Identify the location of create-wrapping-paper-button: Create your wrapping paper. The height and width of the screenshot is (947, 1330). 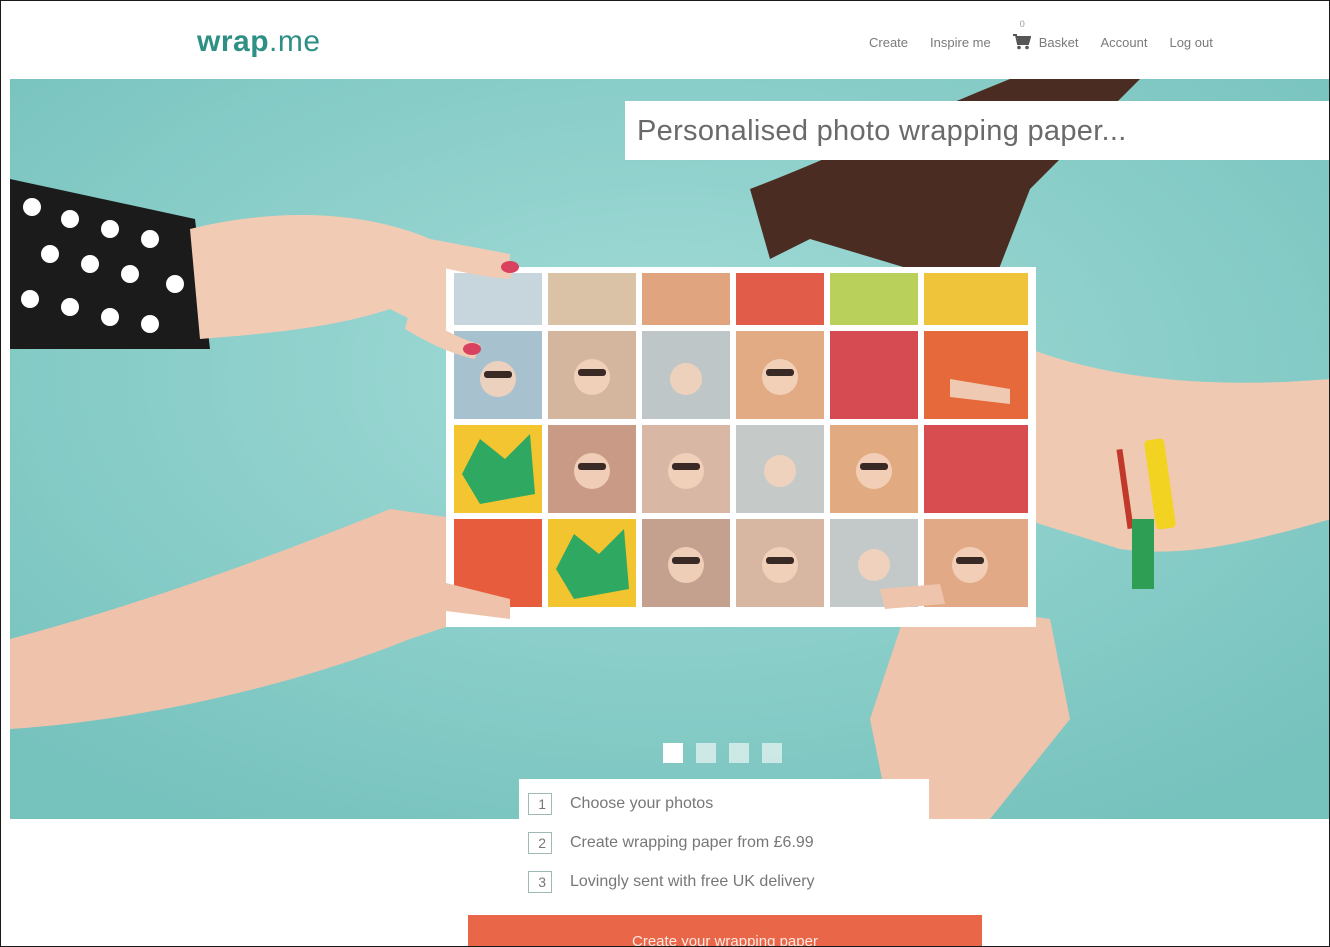
(725, 930).